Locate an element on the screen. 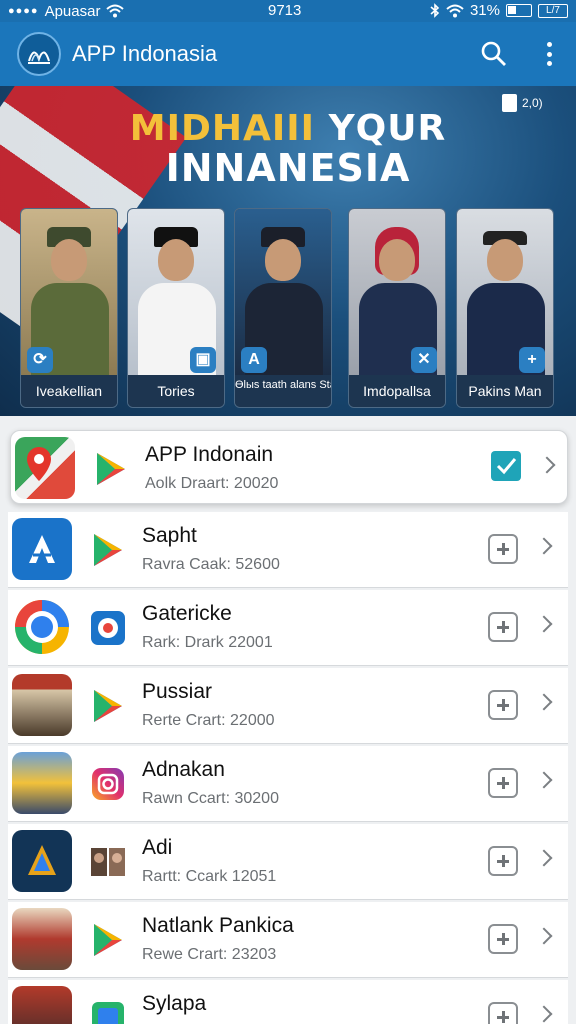 This screenshot has height=1024, width=576. app-title: APP Indonasia is located at coordinates (145, 53).